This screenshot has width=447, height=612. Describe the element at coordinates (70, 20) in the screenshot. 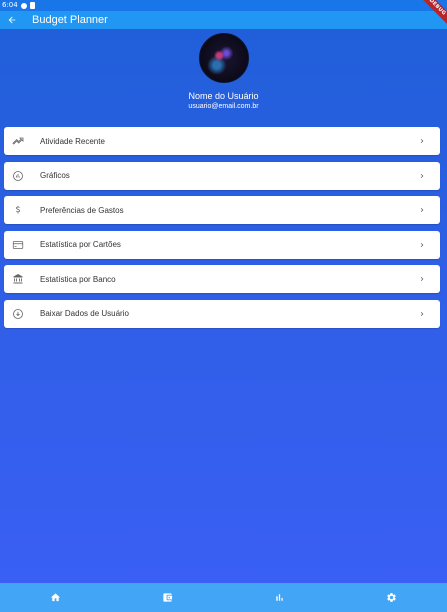

I see `app-title: Budget Planner` at that location.